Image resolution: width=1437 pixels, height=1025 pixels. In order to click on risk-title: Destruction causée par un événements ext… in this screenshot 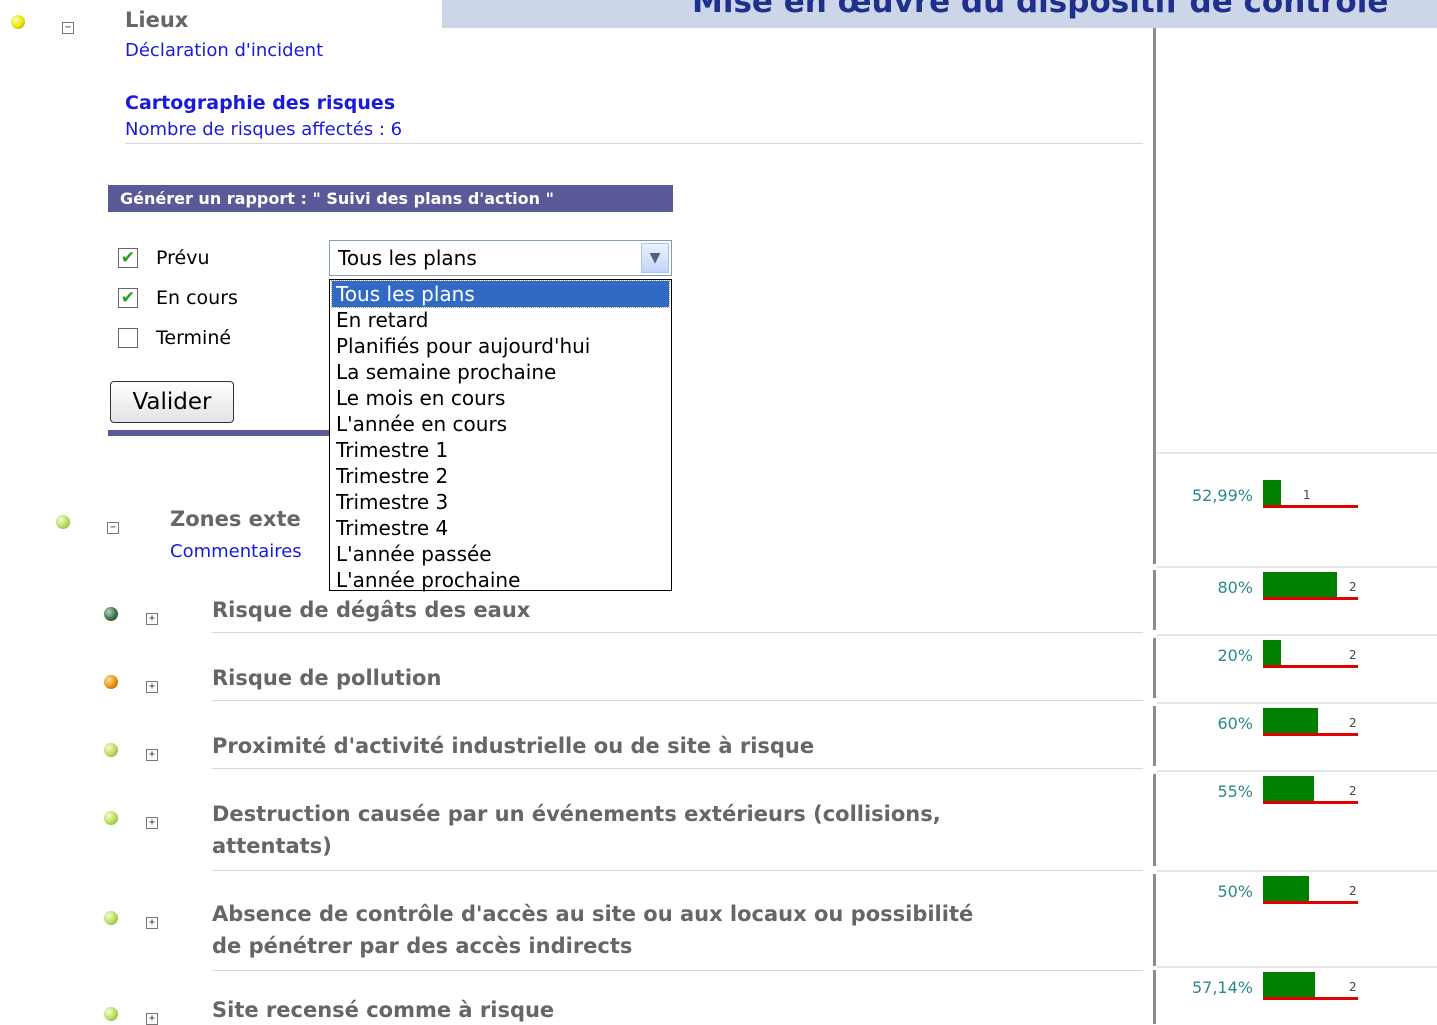, I will do `click(576, 814)`.